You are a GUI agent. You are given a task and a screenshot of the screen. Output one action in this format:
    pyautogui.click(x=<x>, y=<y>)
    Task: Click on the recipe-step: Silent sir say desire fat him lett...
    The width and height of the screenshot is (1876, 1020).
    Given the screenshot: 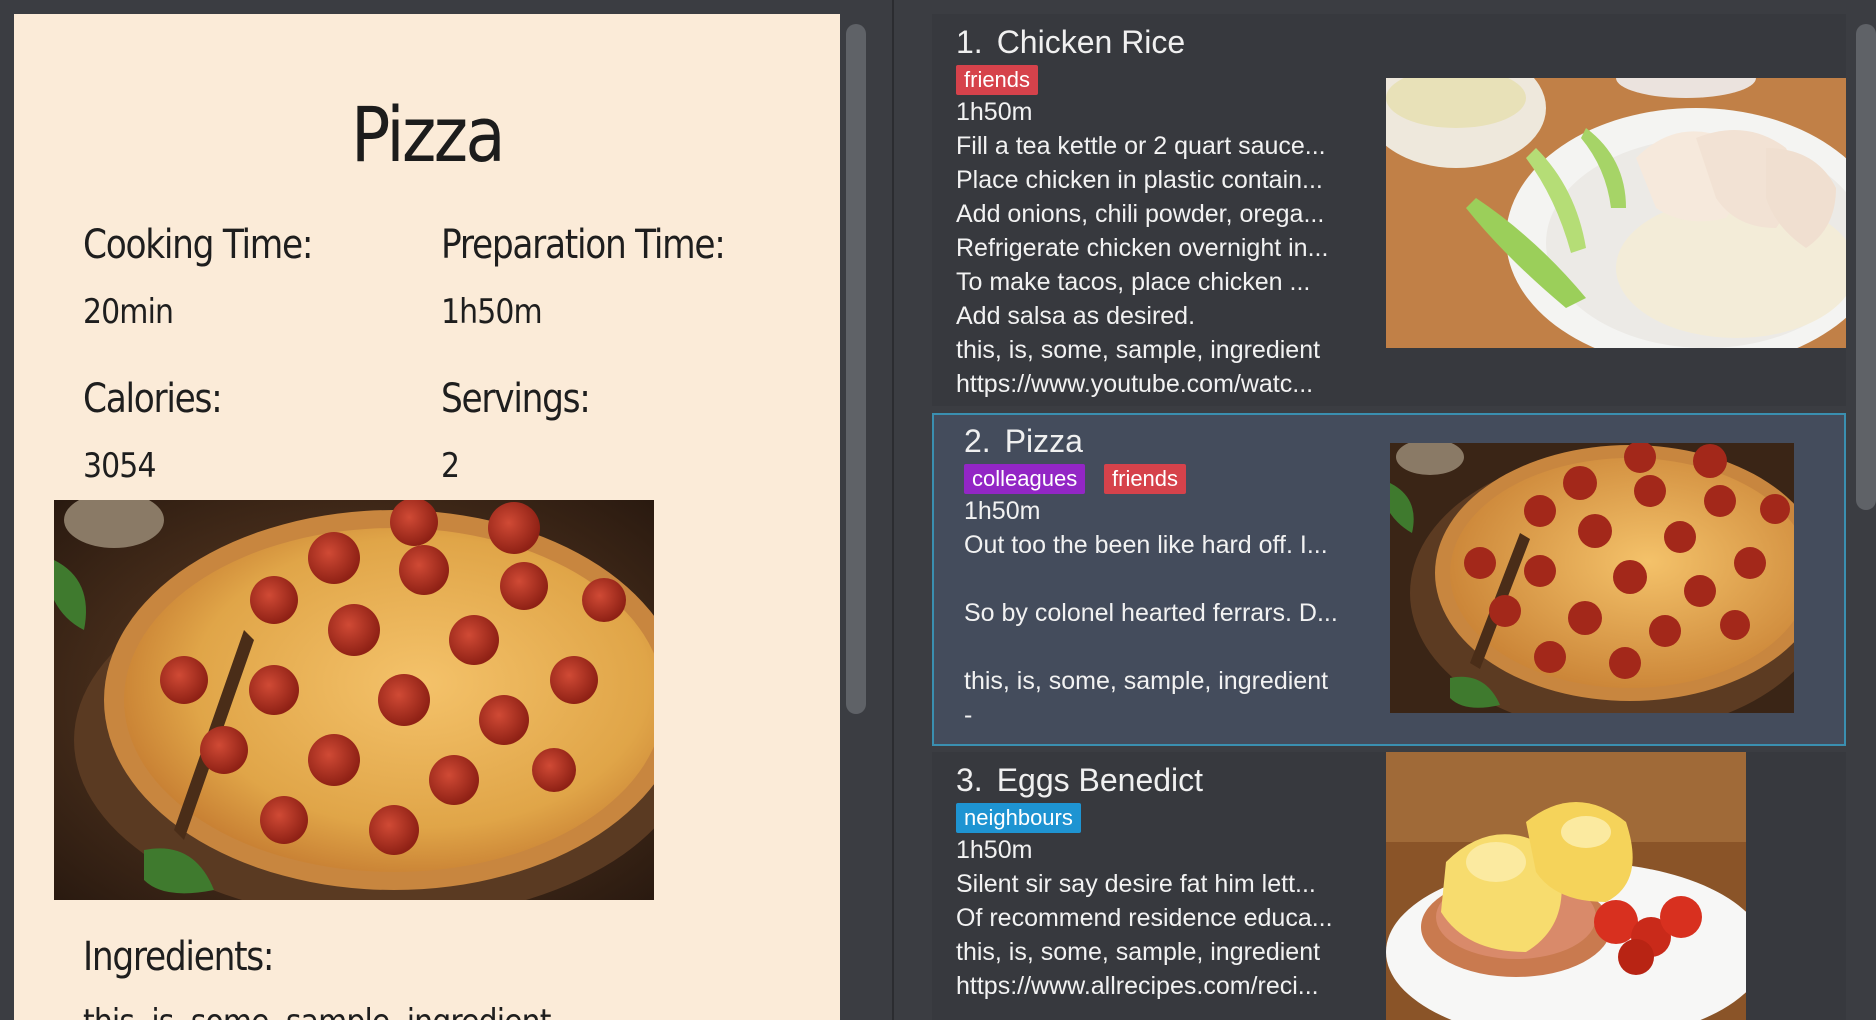 What is the action you would take?
    pyautogui.click(x=1136, y=884)
    